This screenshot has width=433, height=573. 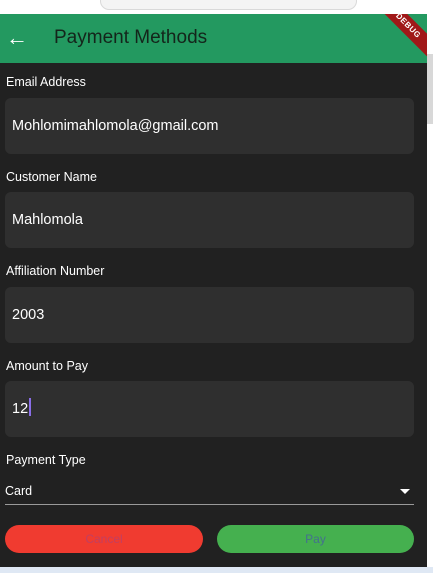 I want to click on amount-label: Amount to Pay, so click(x=47, y=366).